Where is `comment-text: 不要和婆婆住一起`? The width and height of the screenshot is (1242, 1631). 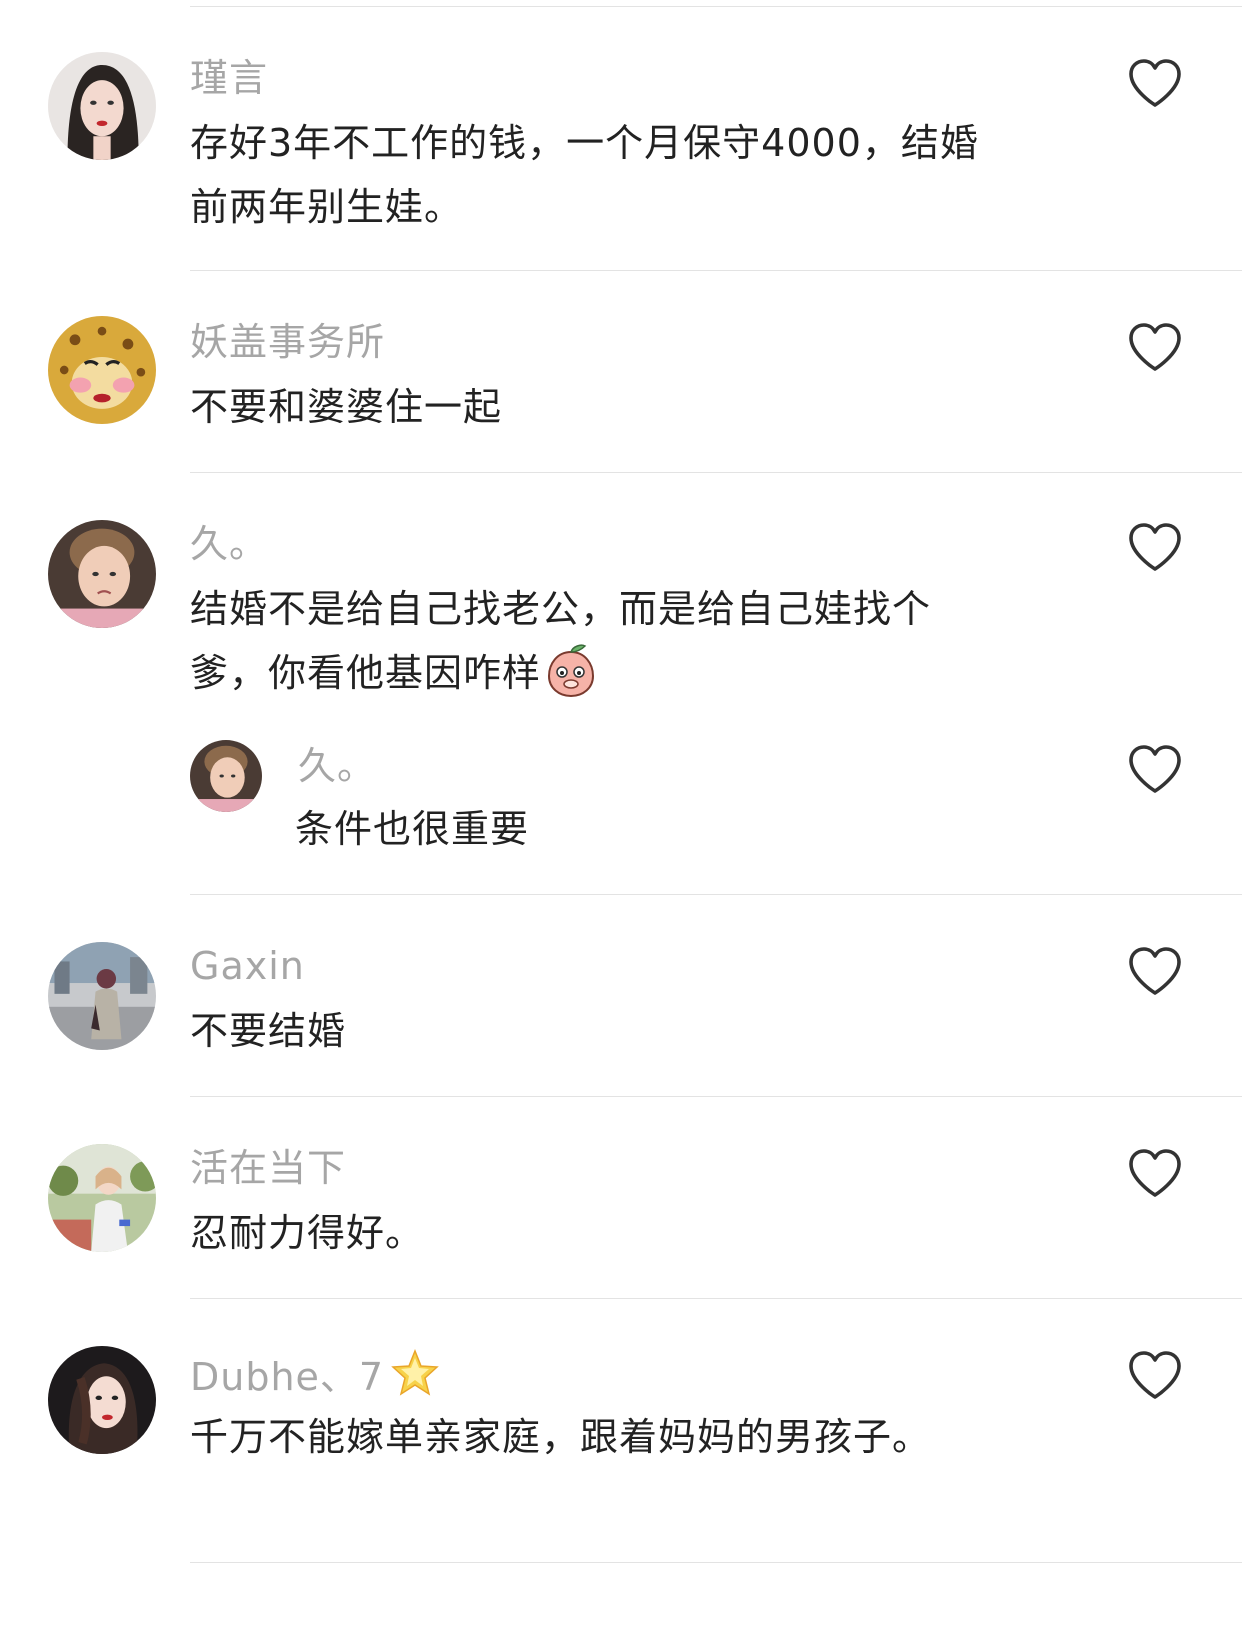 comment-text: 不要和婆婆住一起 is located at coordinates (346, 407).